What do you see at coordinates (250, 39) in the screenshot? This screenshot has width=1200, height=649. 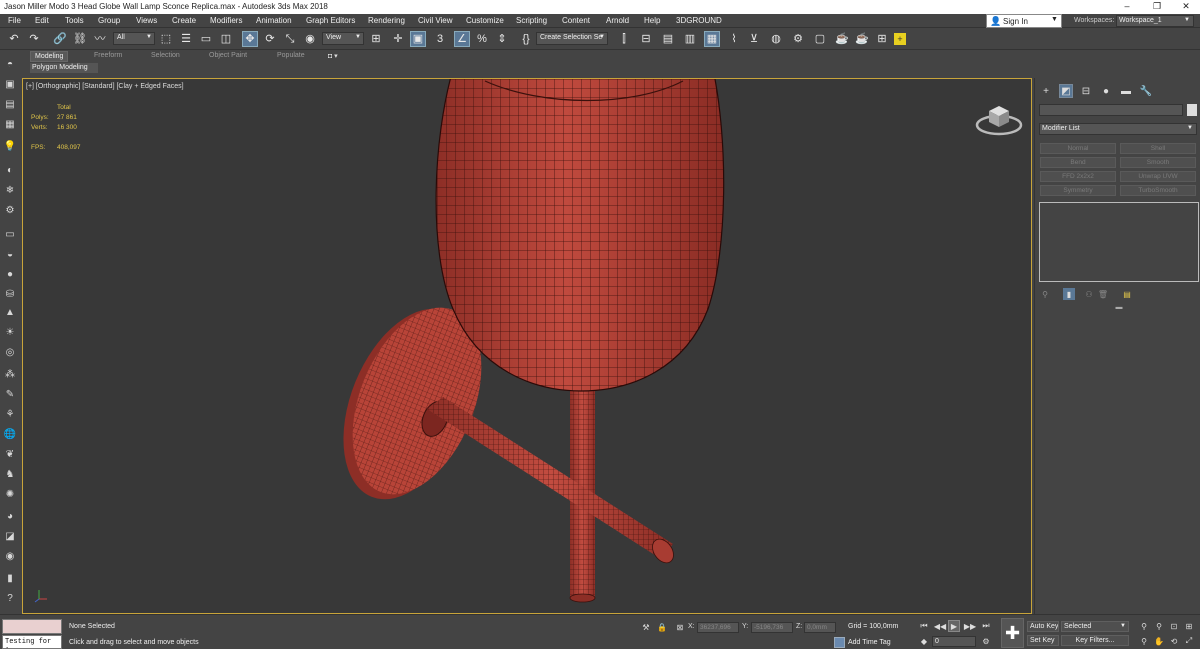 I see `select-and-move-icon: ✥` at bounding box center [250, 39].